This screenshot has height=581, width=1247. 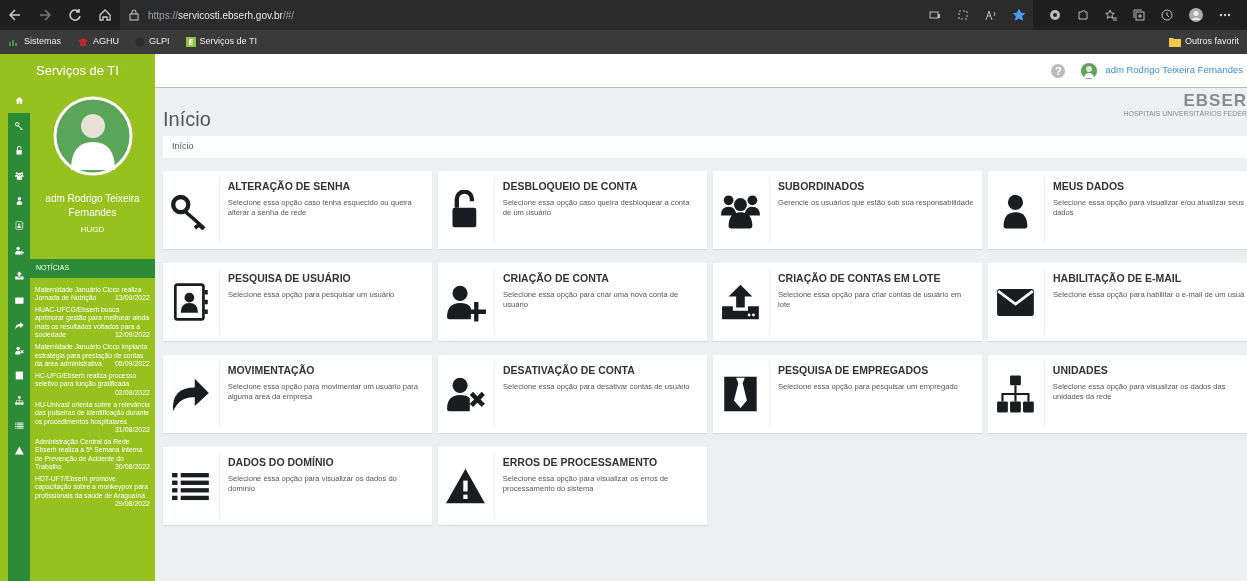 I want to click on card-title: PESQUISA DE EMPREGADOS, so click(x=854, y=370).